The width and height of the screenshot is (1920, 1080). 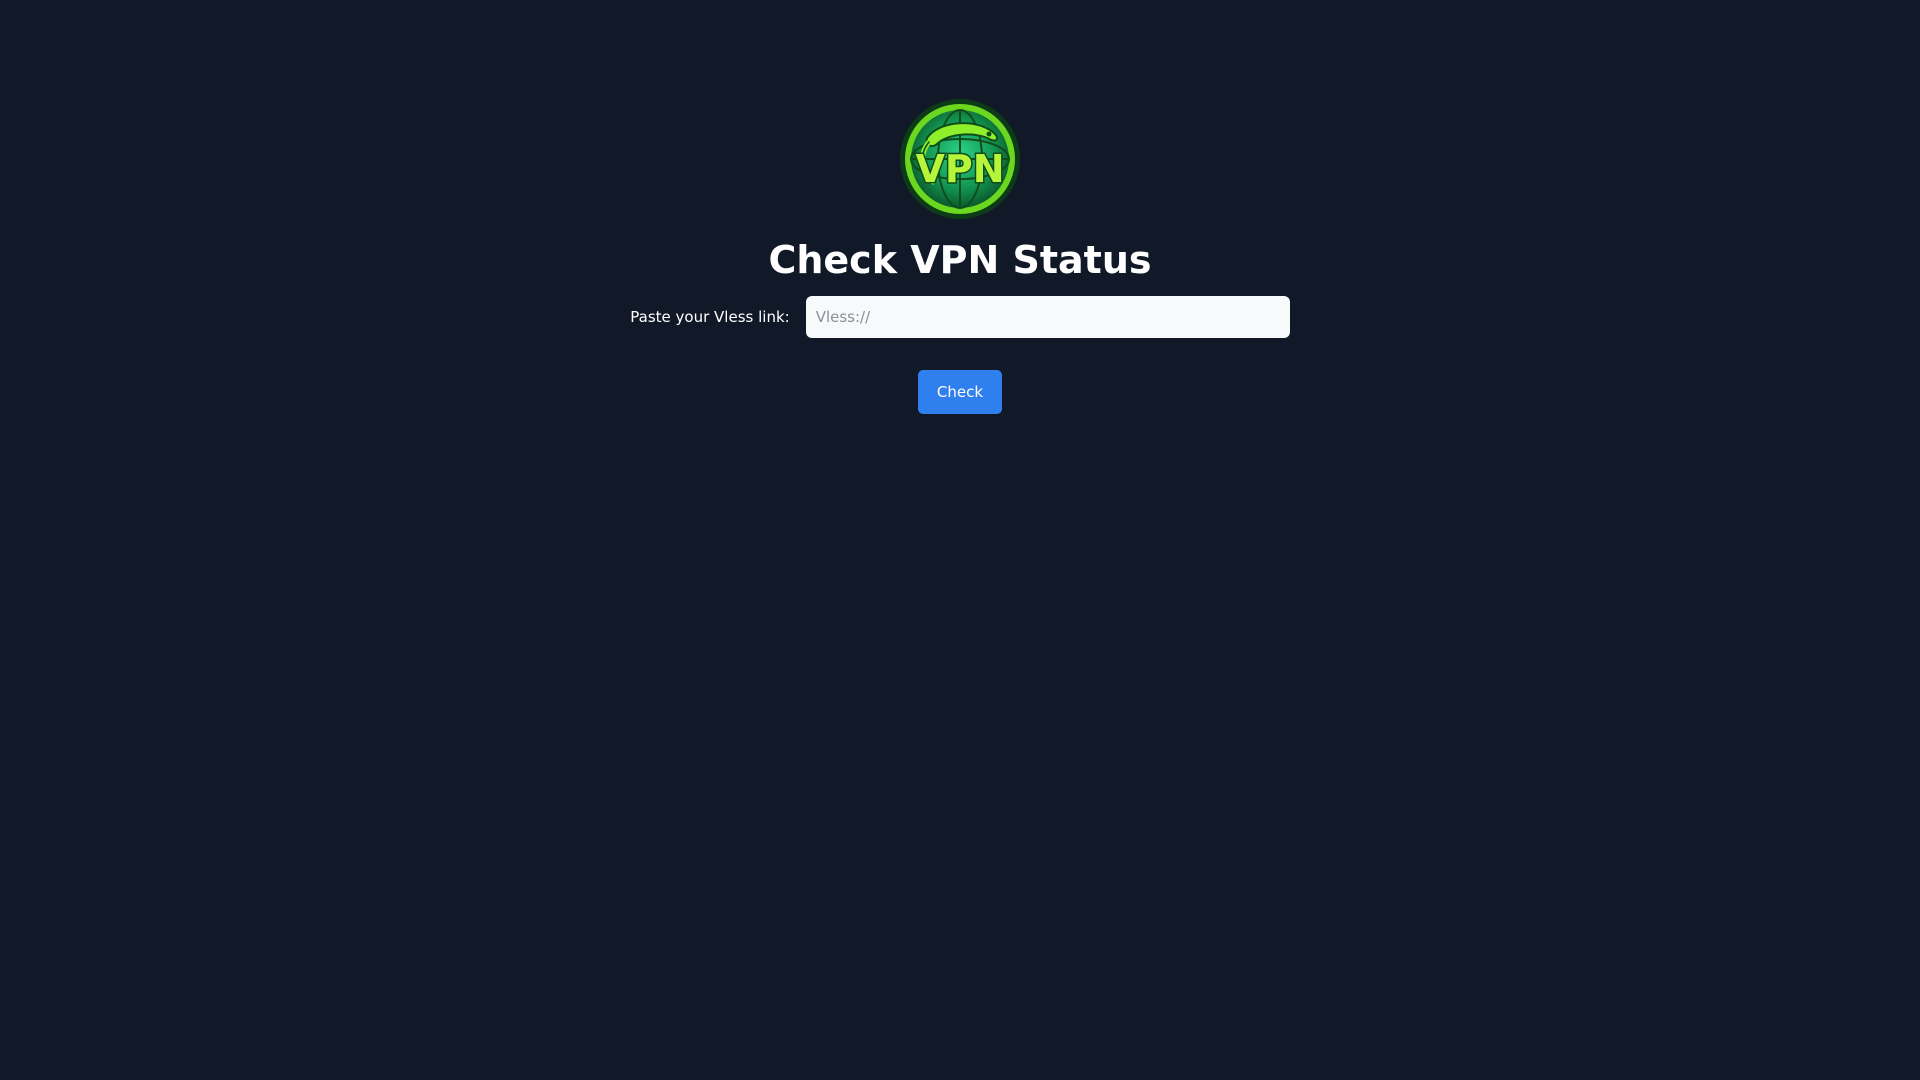 I want to click on check-button: Check, so click(x=960, y=392).